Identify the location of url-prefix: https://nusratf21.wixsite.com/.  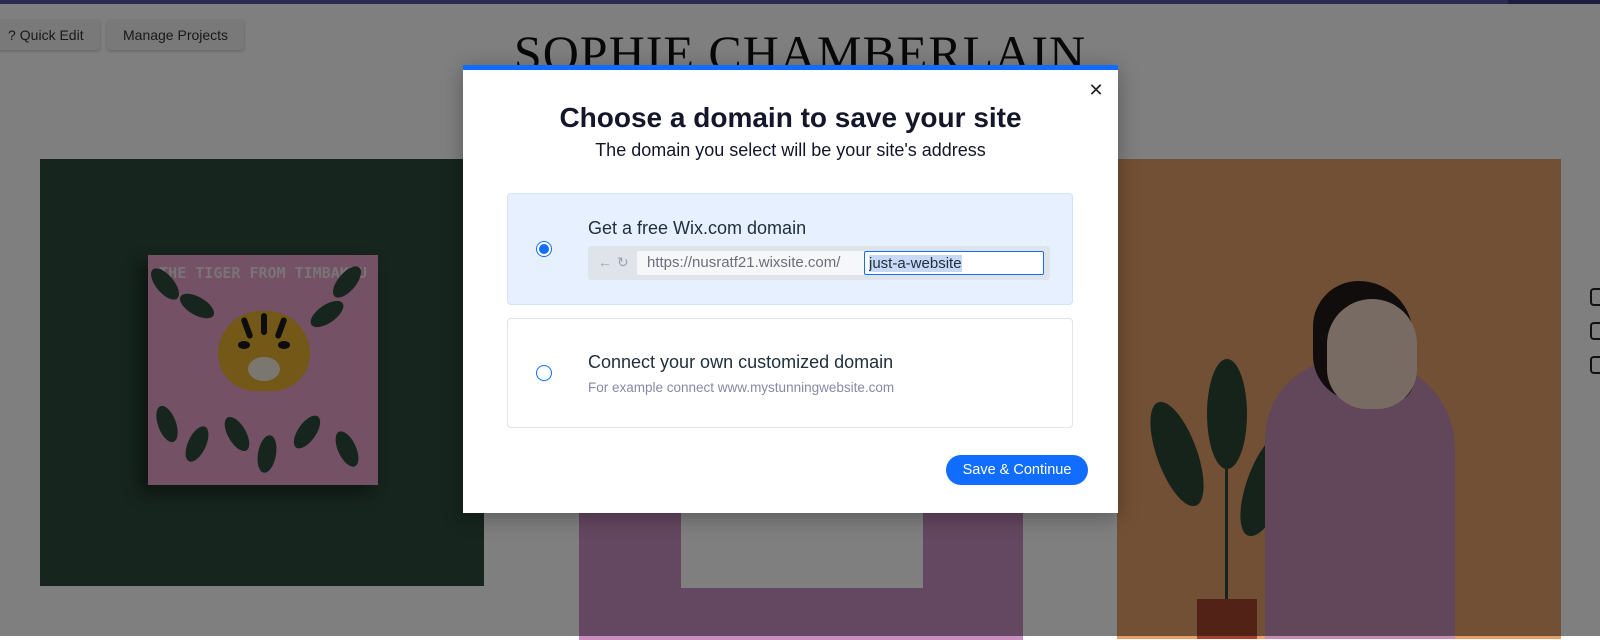
(744, 262).